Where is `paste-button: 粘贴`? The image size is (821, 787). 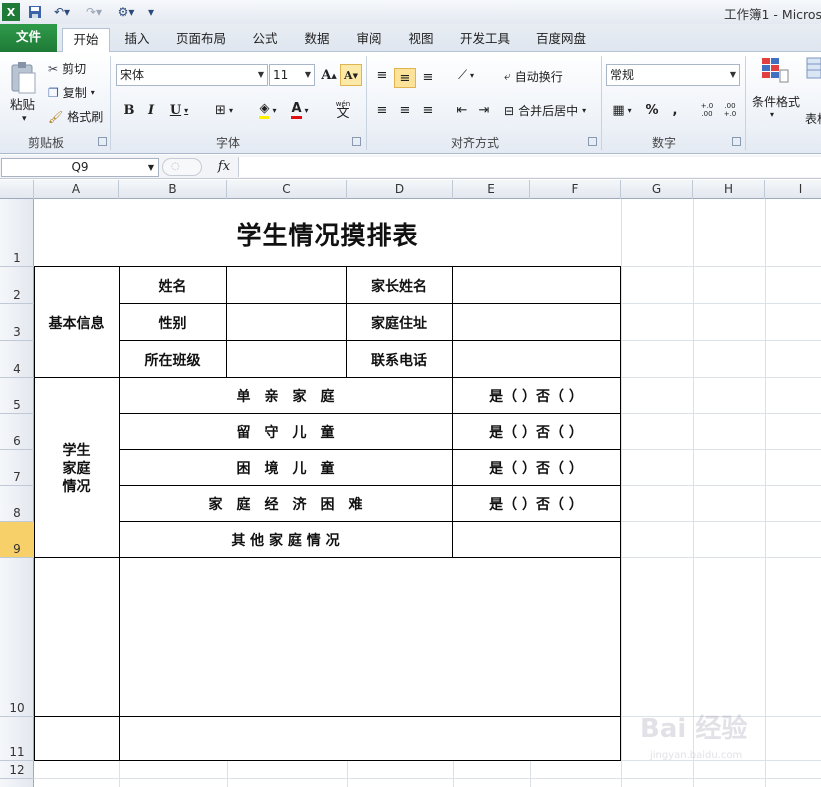
paste-button: 粘贴 is located at coordinates (22, 103).